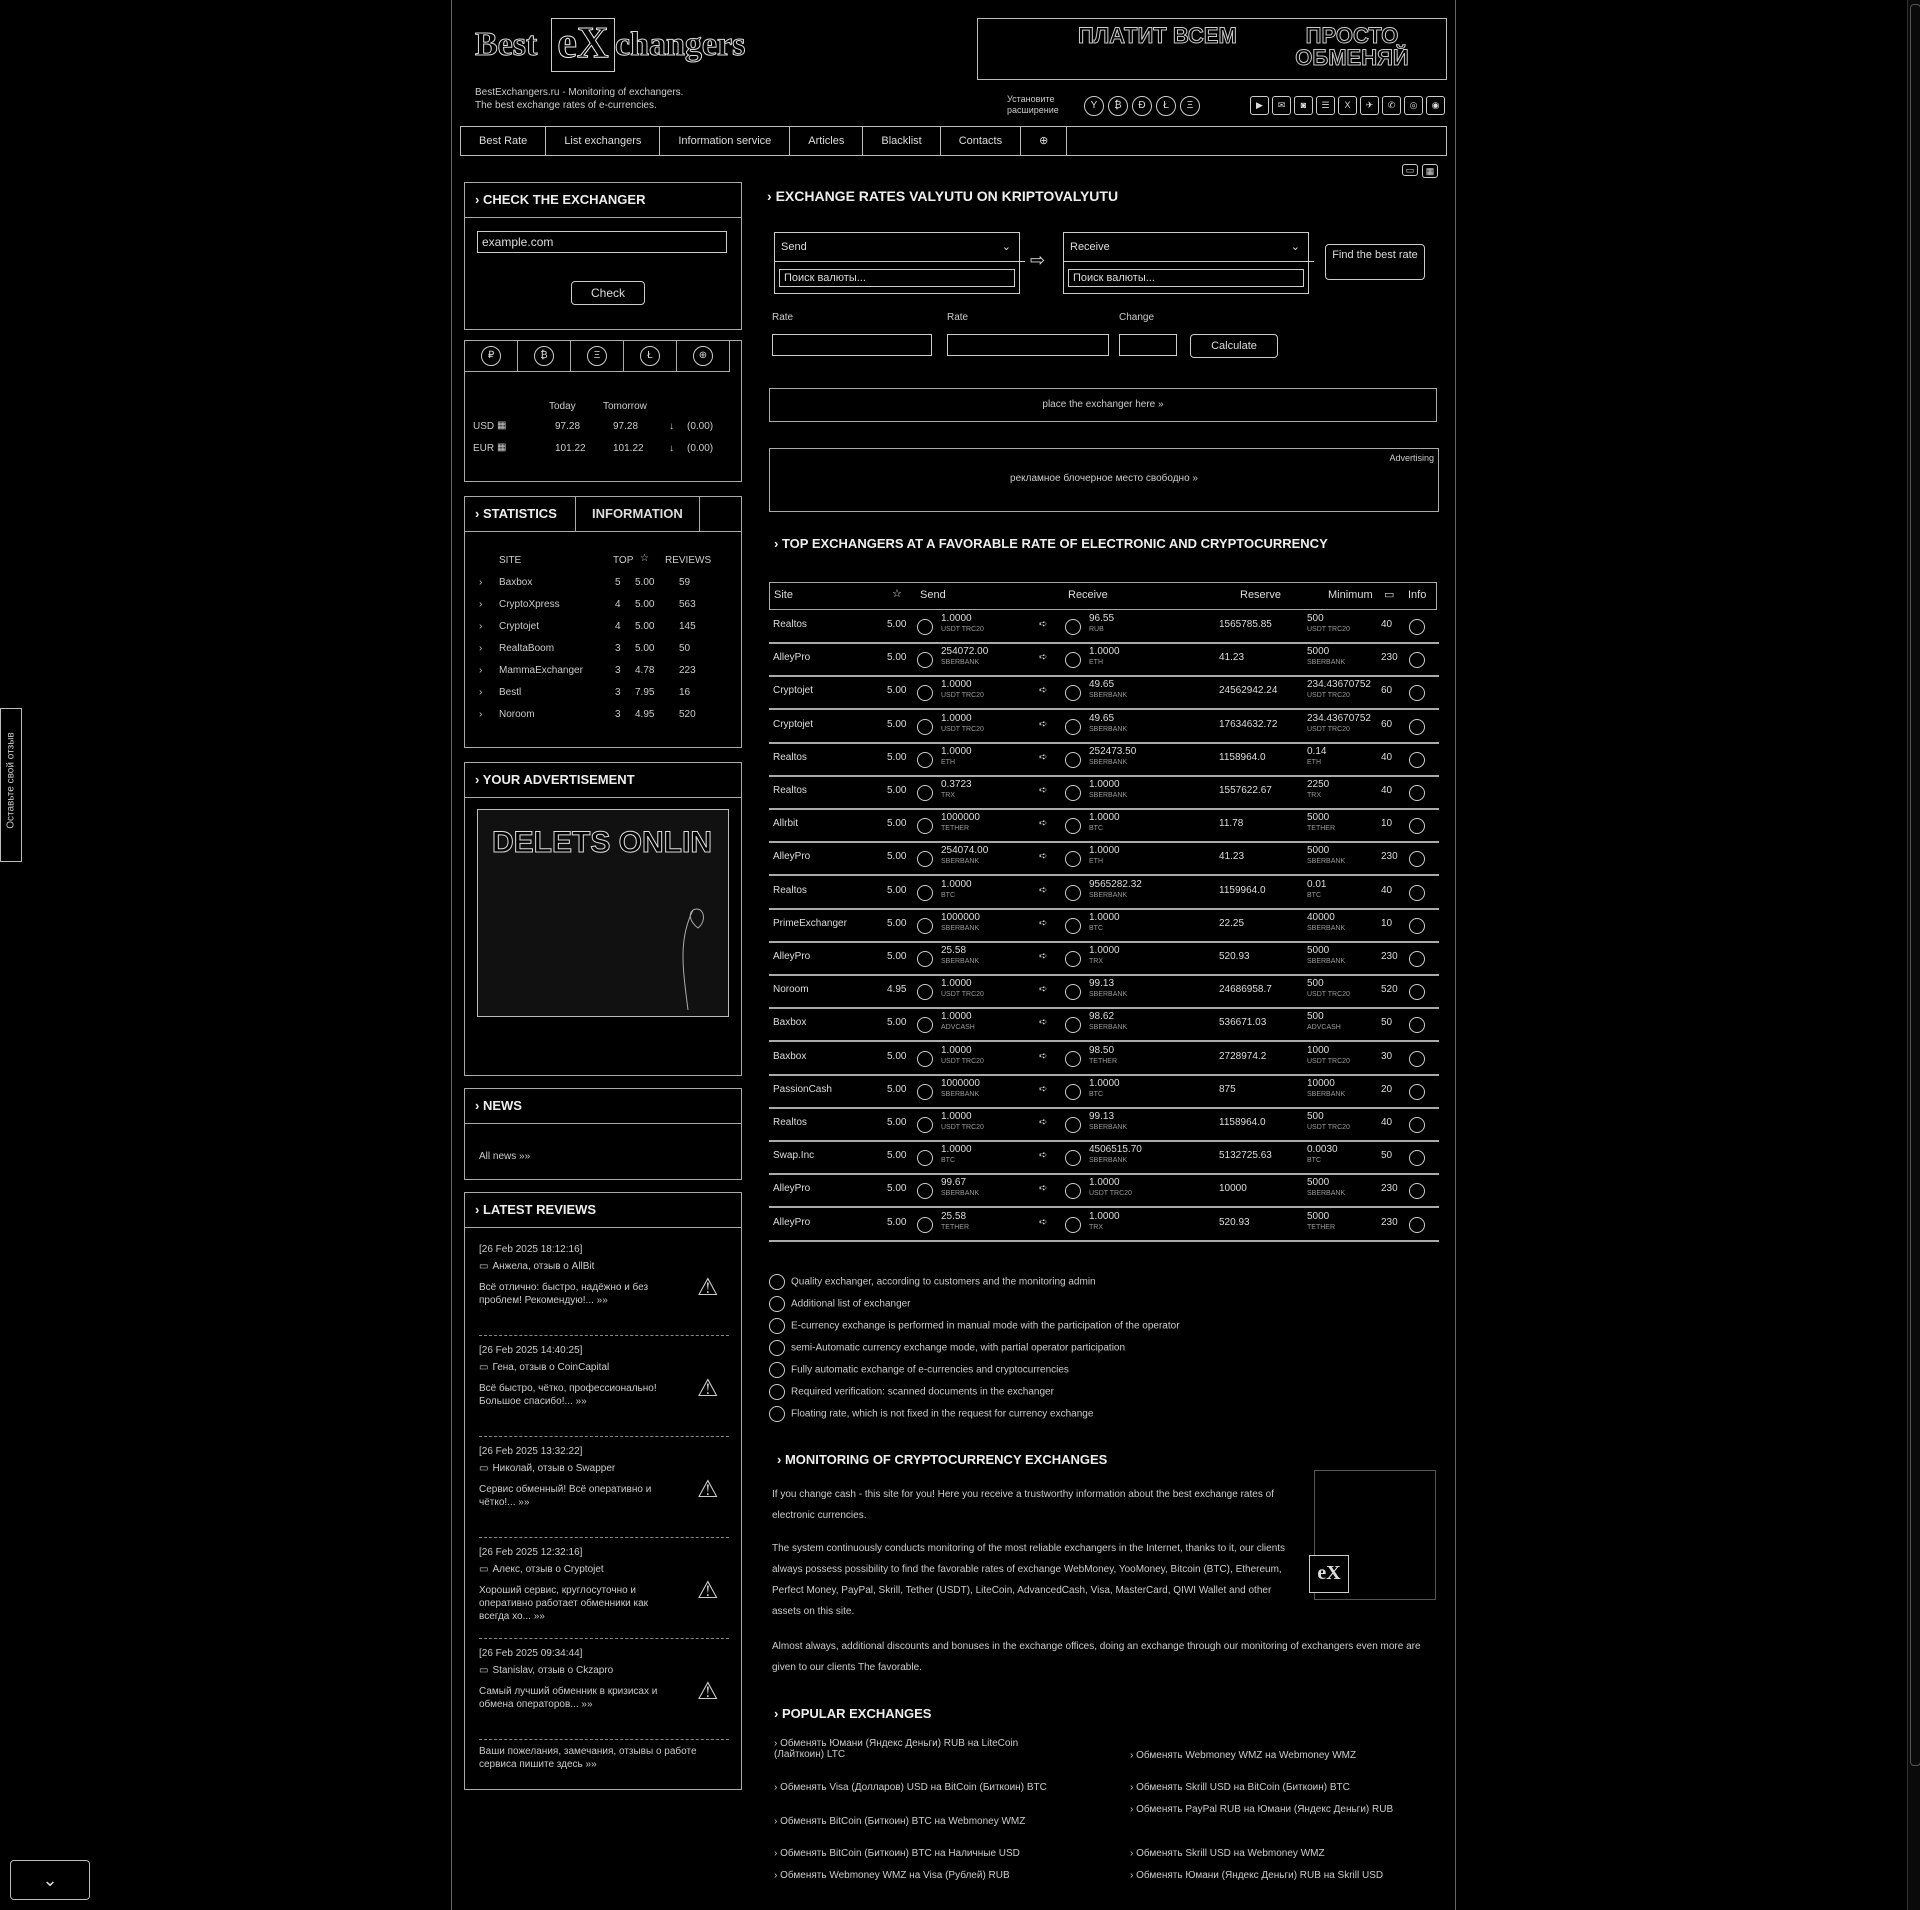 The image size is (1920, 1910). What do you see at coordinates (638, 514) in the screenshot?
I see `tab-information: Information` at bounding box center [638, 514].